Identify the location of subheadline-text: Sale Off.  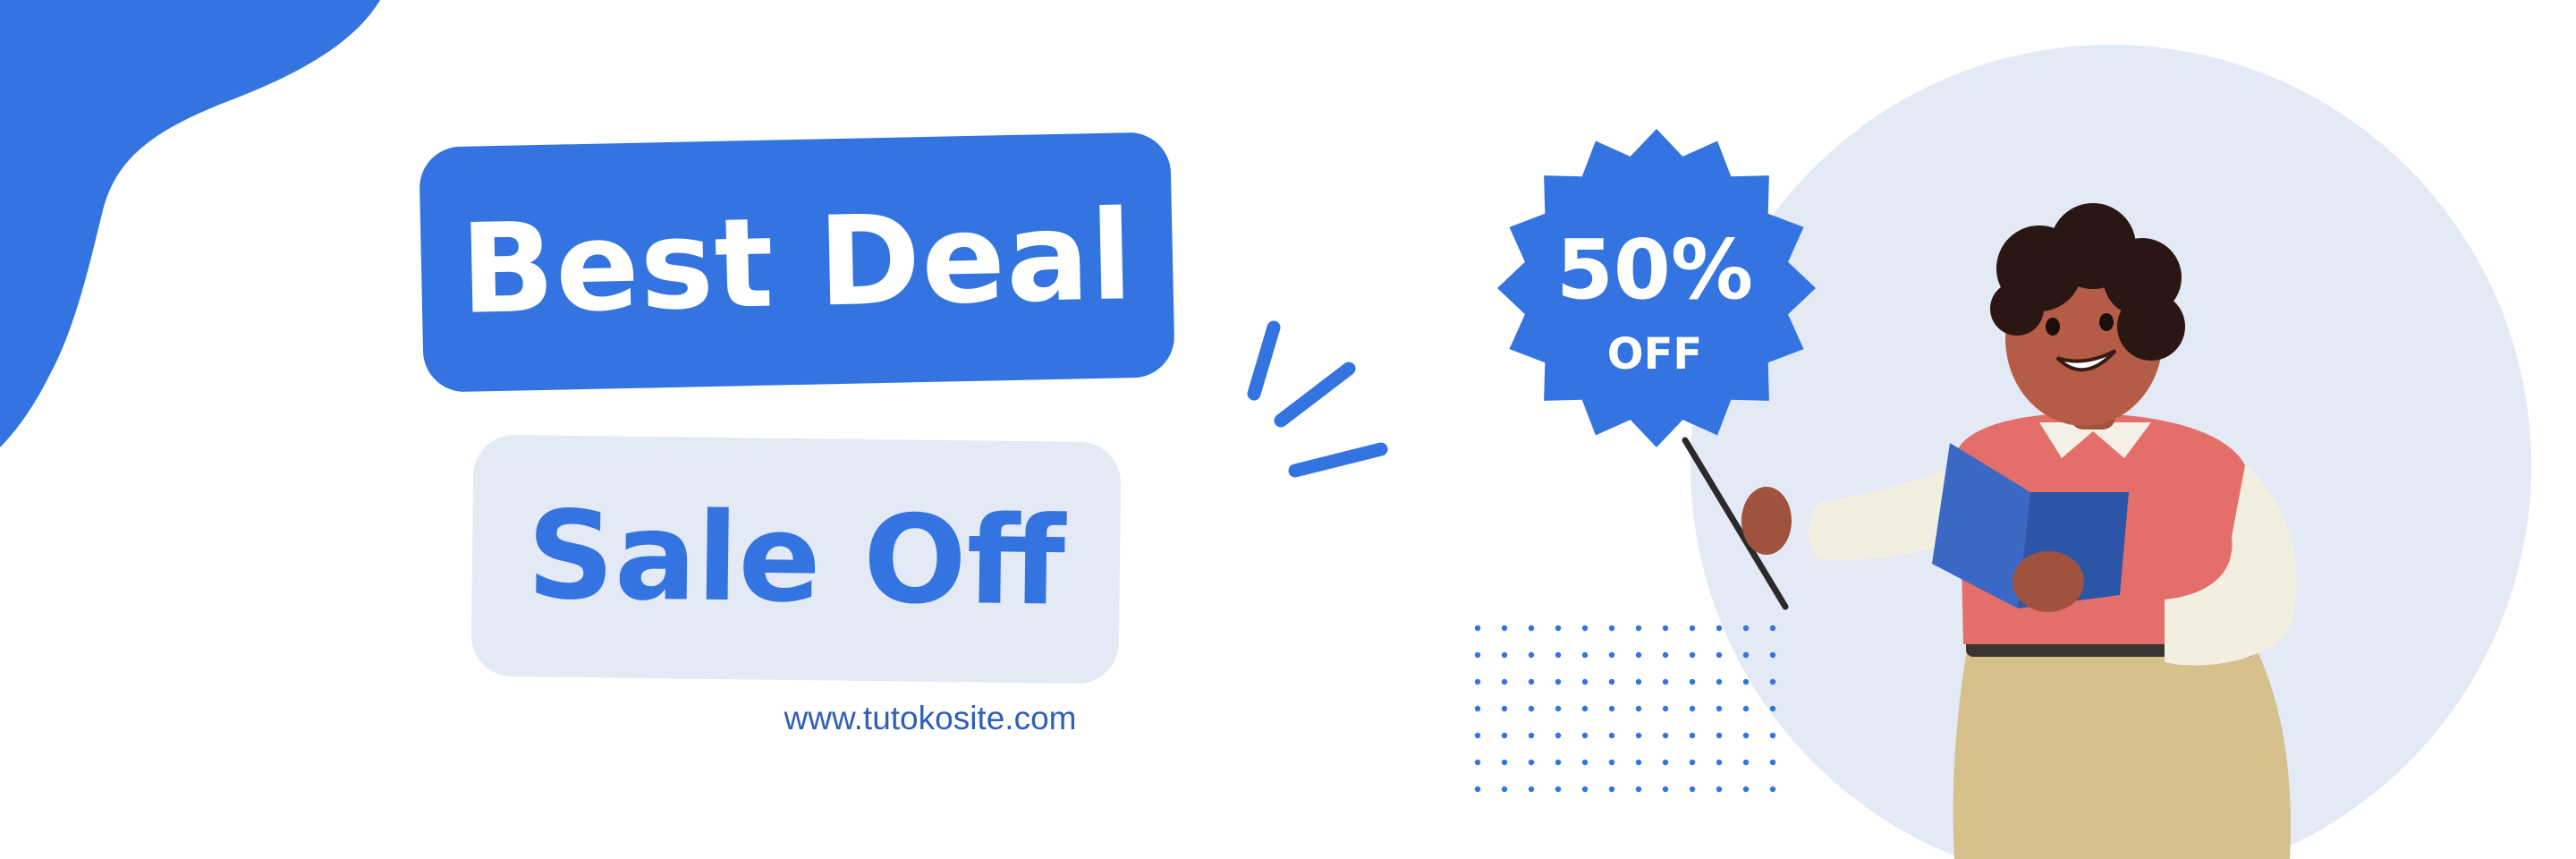
(796, 559).